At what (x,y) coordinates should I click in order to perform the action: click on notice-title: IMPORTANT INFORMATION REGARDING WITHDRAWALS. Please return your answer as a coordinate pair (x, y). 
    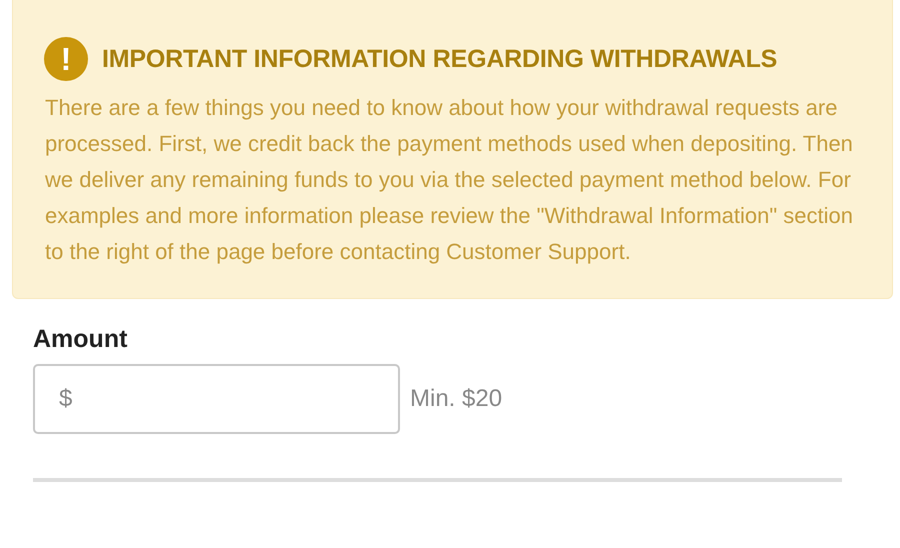
    Looking at the image, I should click on (440, 59).